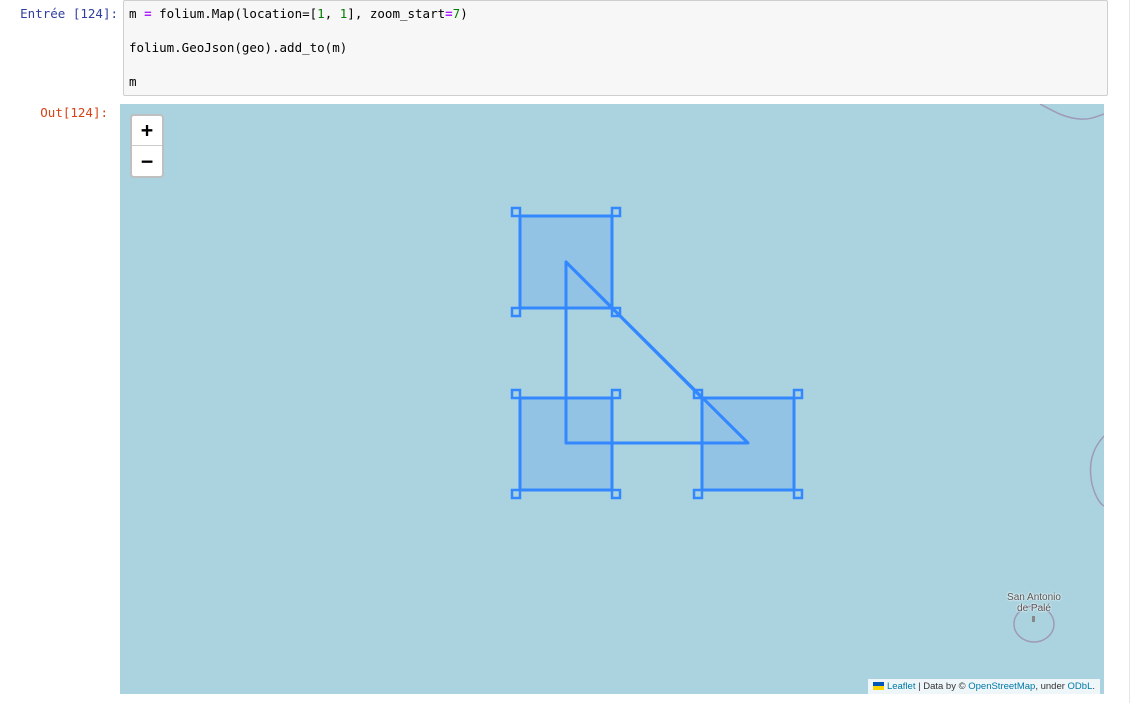  What do you see at coordinates (74, 112) in the screenshot?
I see `output-prompt: Out[124]:` at bounding box center [74, 112].